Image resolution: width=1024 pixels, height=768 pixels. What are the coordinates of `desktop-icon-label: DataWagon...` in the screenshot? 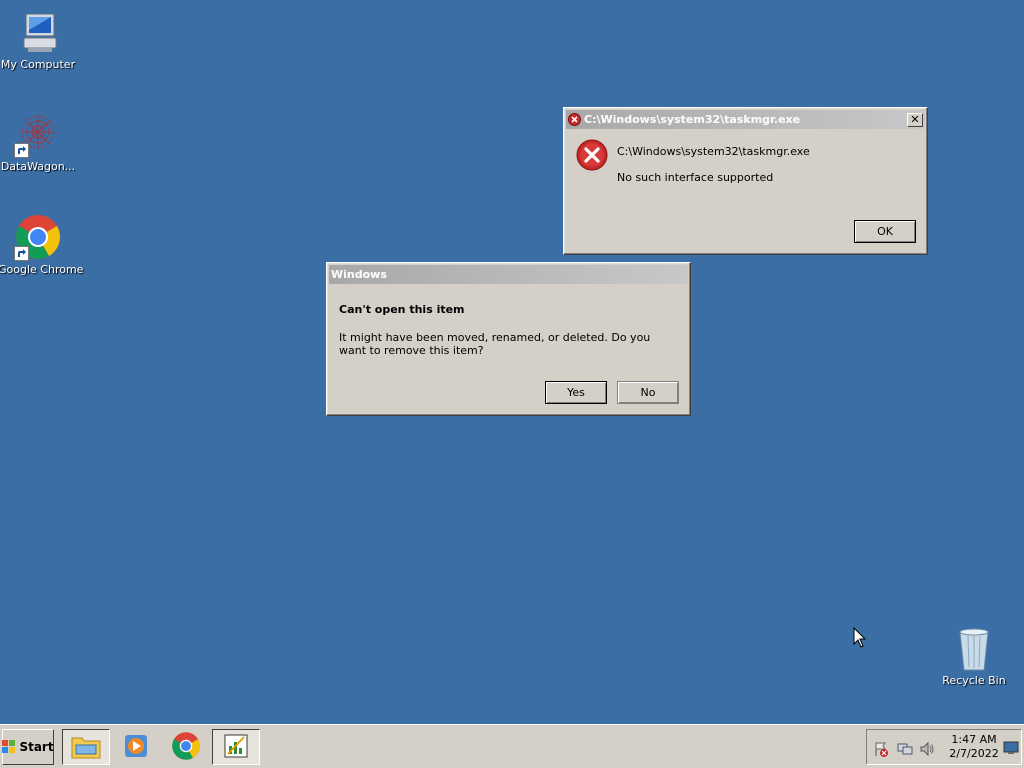 It's located at (38, 166).